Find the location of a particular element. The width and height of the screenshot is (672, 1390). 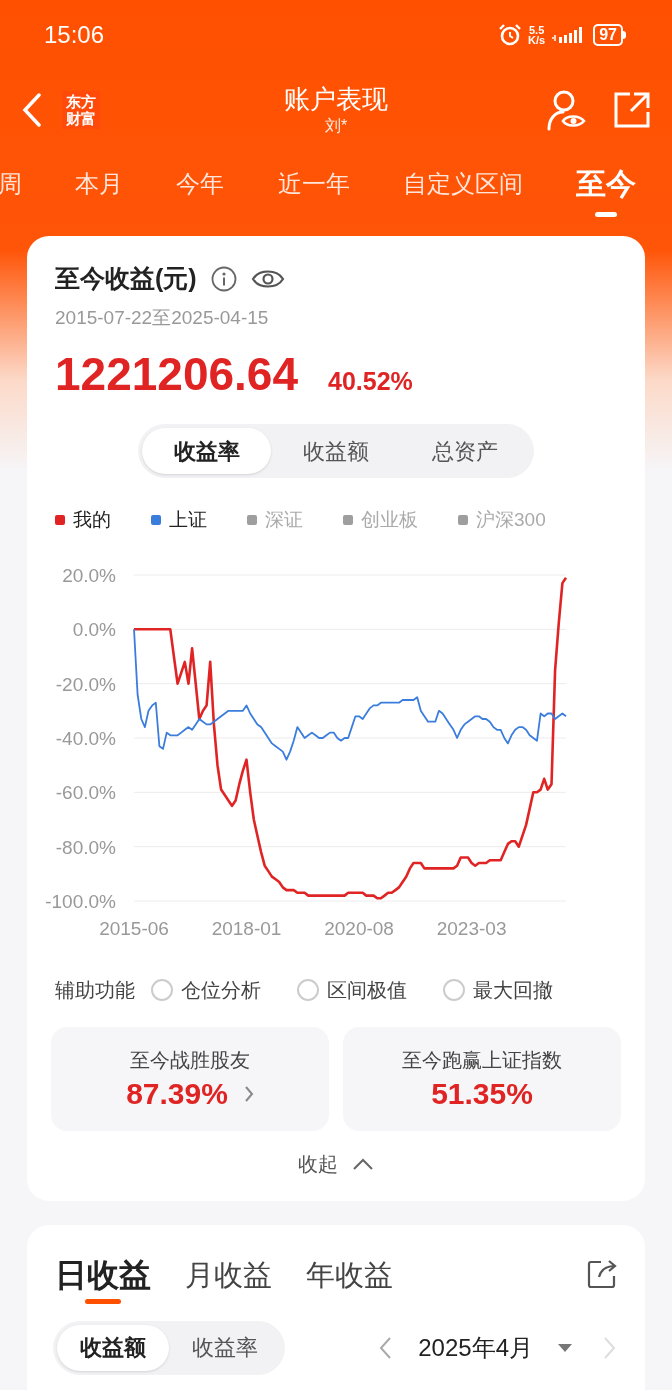

chevron-up-icon is located at coordinates (363, 1163).